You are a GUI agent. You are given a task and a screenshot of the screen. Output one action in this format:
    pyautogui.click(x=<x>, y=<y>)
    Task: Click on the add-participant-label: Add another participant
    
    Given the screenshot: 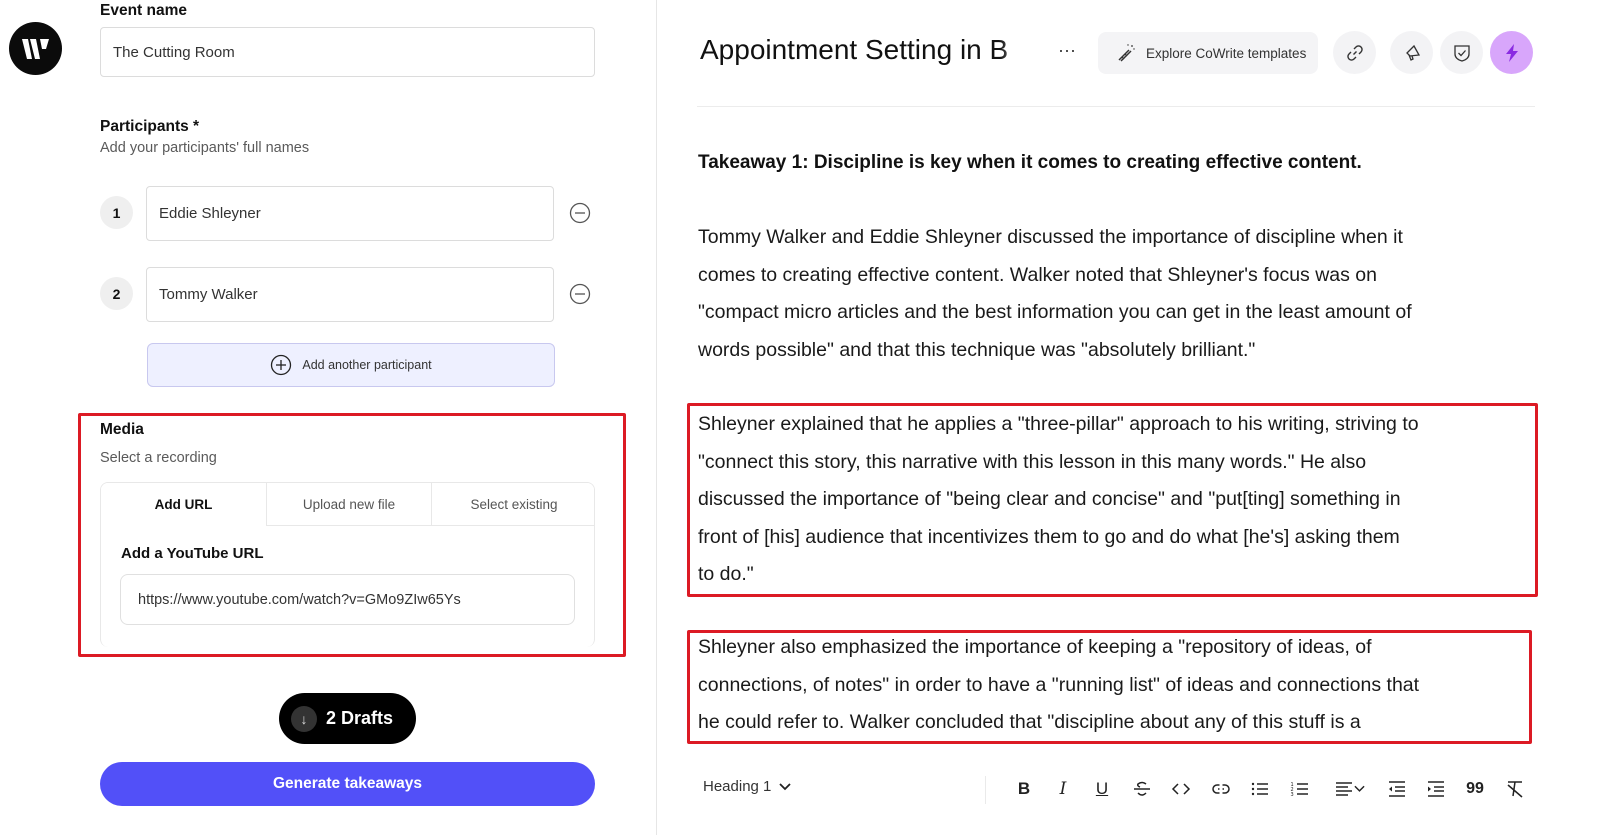 What is the action you would take?
    pyautogui.click(x=367, y=365)
    